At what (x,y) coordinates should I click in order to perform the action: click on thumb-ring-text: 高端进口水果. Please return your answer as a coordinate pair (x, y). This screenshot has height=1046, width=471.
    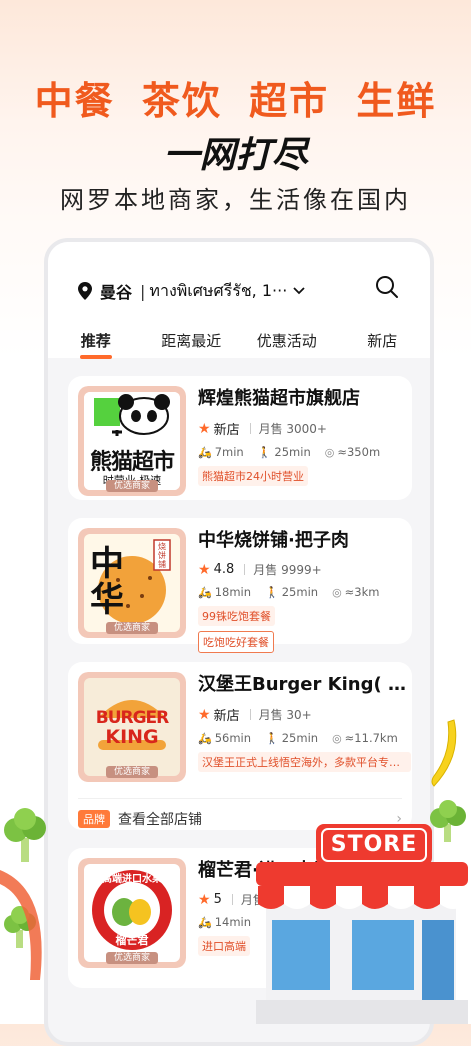
    Looking at the image, I should click on (132, 879).